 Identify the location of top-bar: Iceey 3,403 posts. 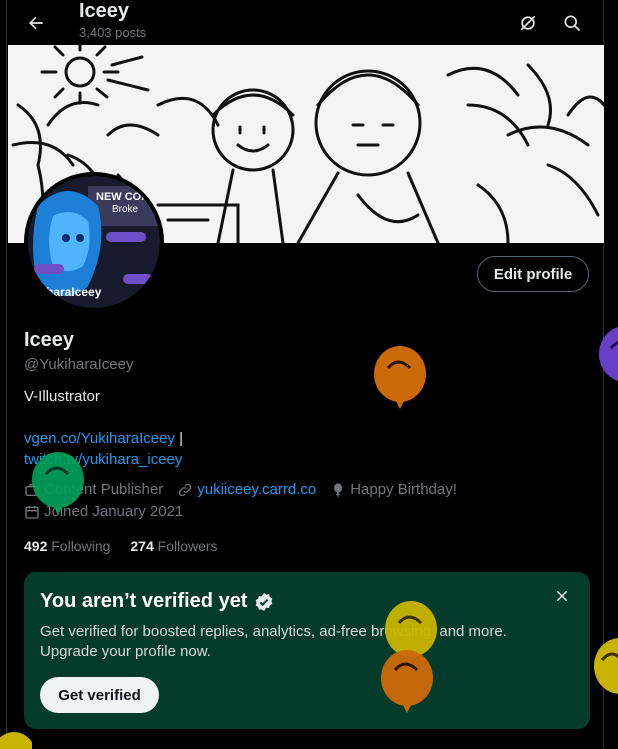
(306, 22).